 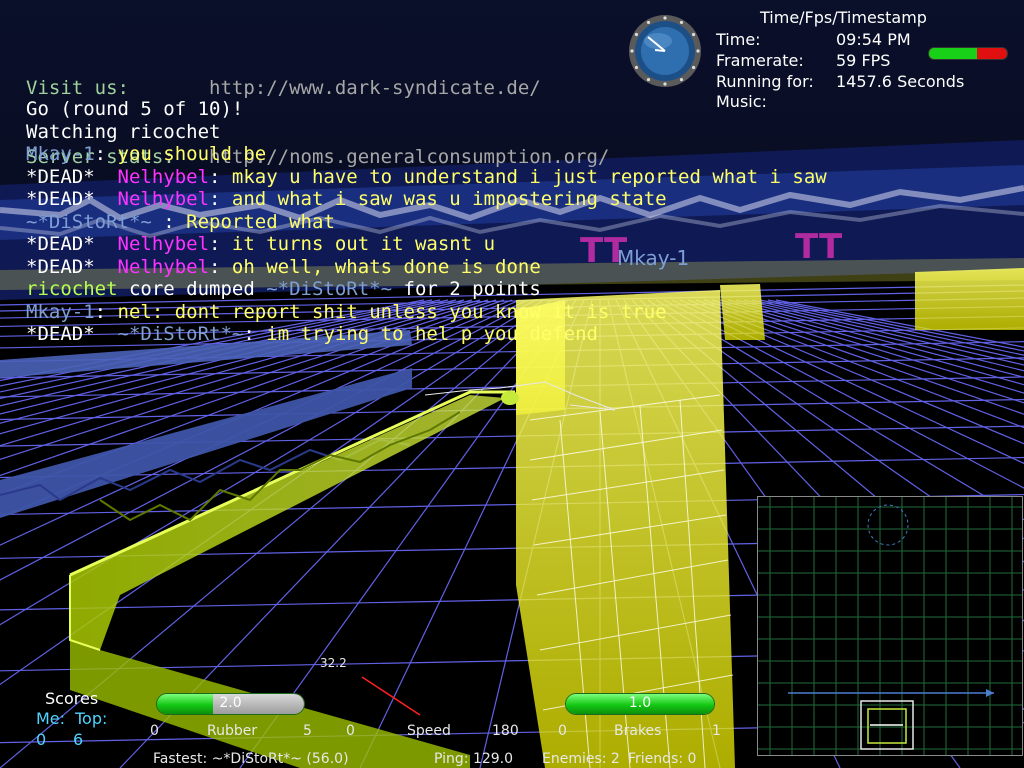 What do you see at coordinates (426, 154) in the screenshot?
I see `chat-line: Mkay-1: you should be` at bounding box center [426, 154].